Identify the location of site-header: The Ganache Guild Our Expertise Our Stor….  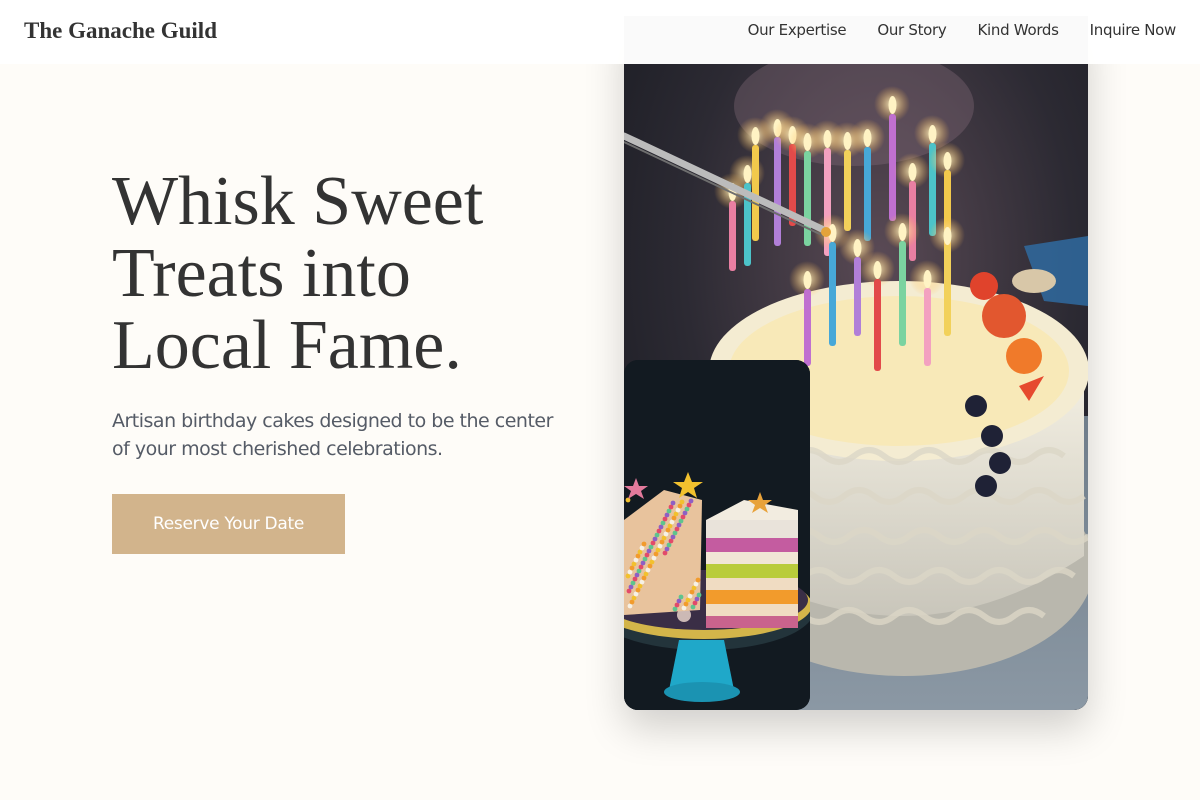
(600, 32).